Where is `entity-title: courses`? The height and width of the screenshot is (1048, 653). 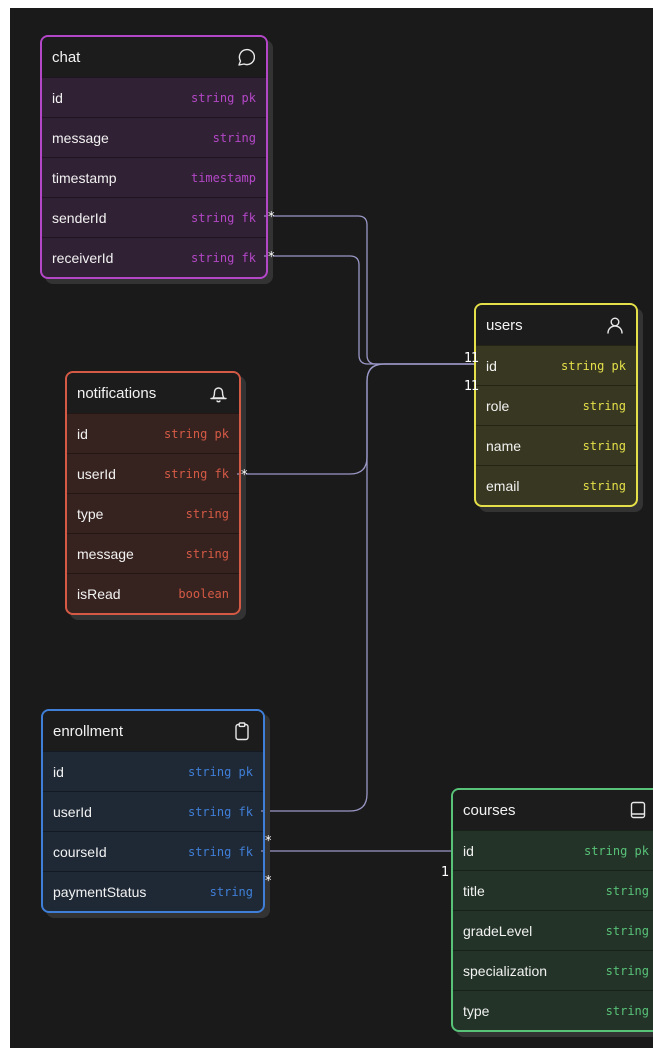
entity-title: courses is located at coordinates (489, 810).